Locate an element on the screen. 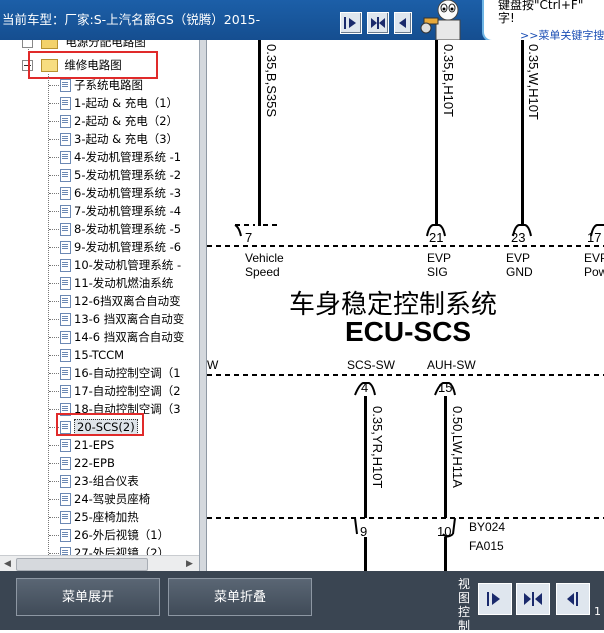 The image size is (604, 633). tree-item-label: 24-驾驶员座椅 is located at coordinates (112, 499).